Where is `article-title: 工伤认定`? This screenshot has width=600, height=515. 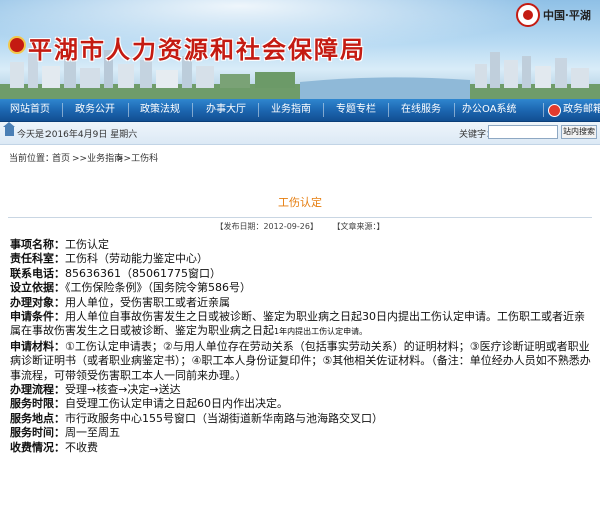
article-title: 工伤认定 is located at coordinates (300, 202).